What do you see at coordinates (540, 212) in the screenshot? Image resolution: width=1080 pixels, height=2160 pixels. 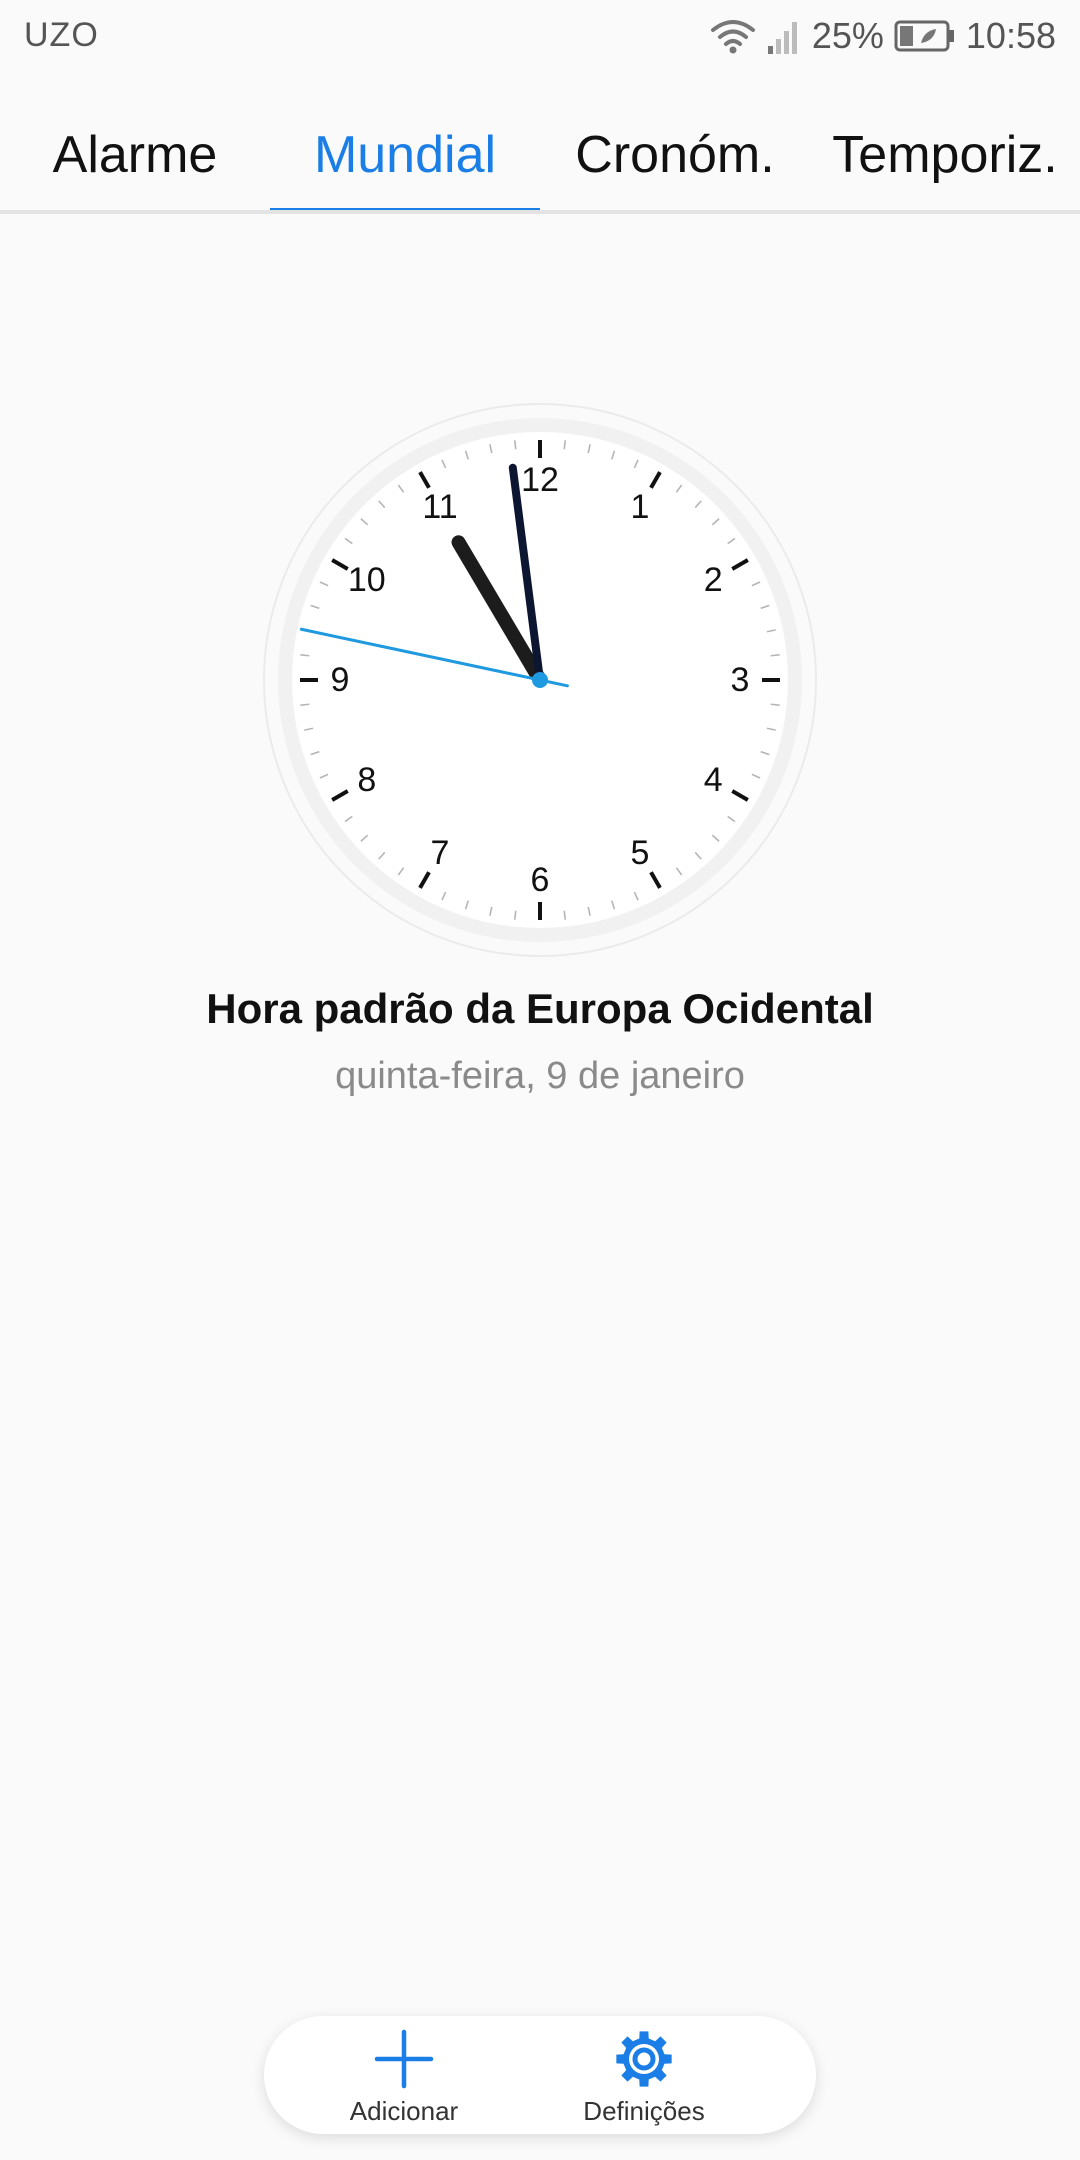 I see `tabs-divider` at bounding box center [540, 212].